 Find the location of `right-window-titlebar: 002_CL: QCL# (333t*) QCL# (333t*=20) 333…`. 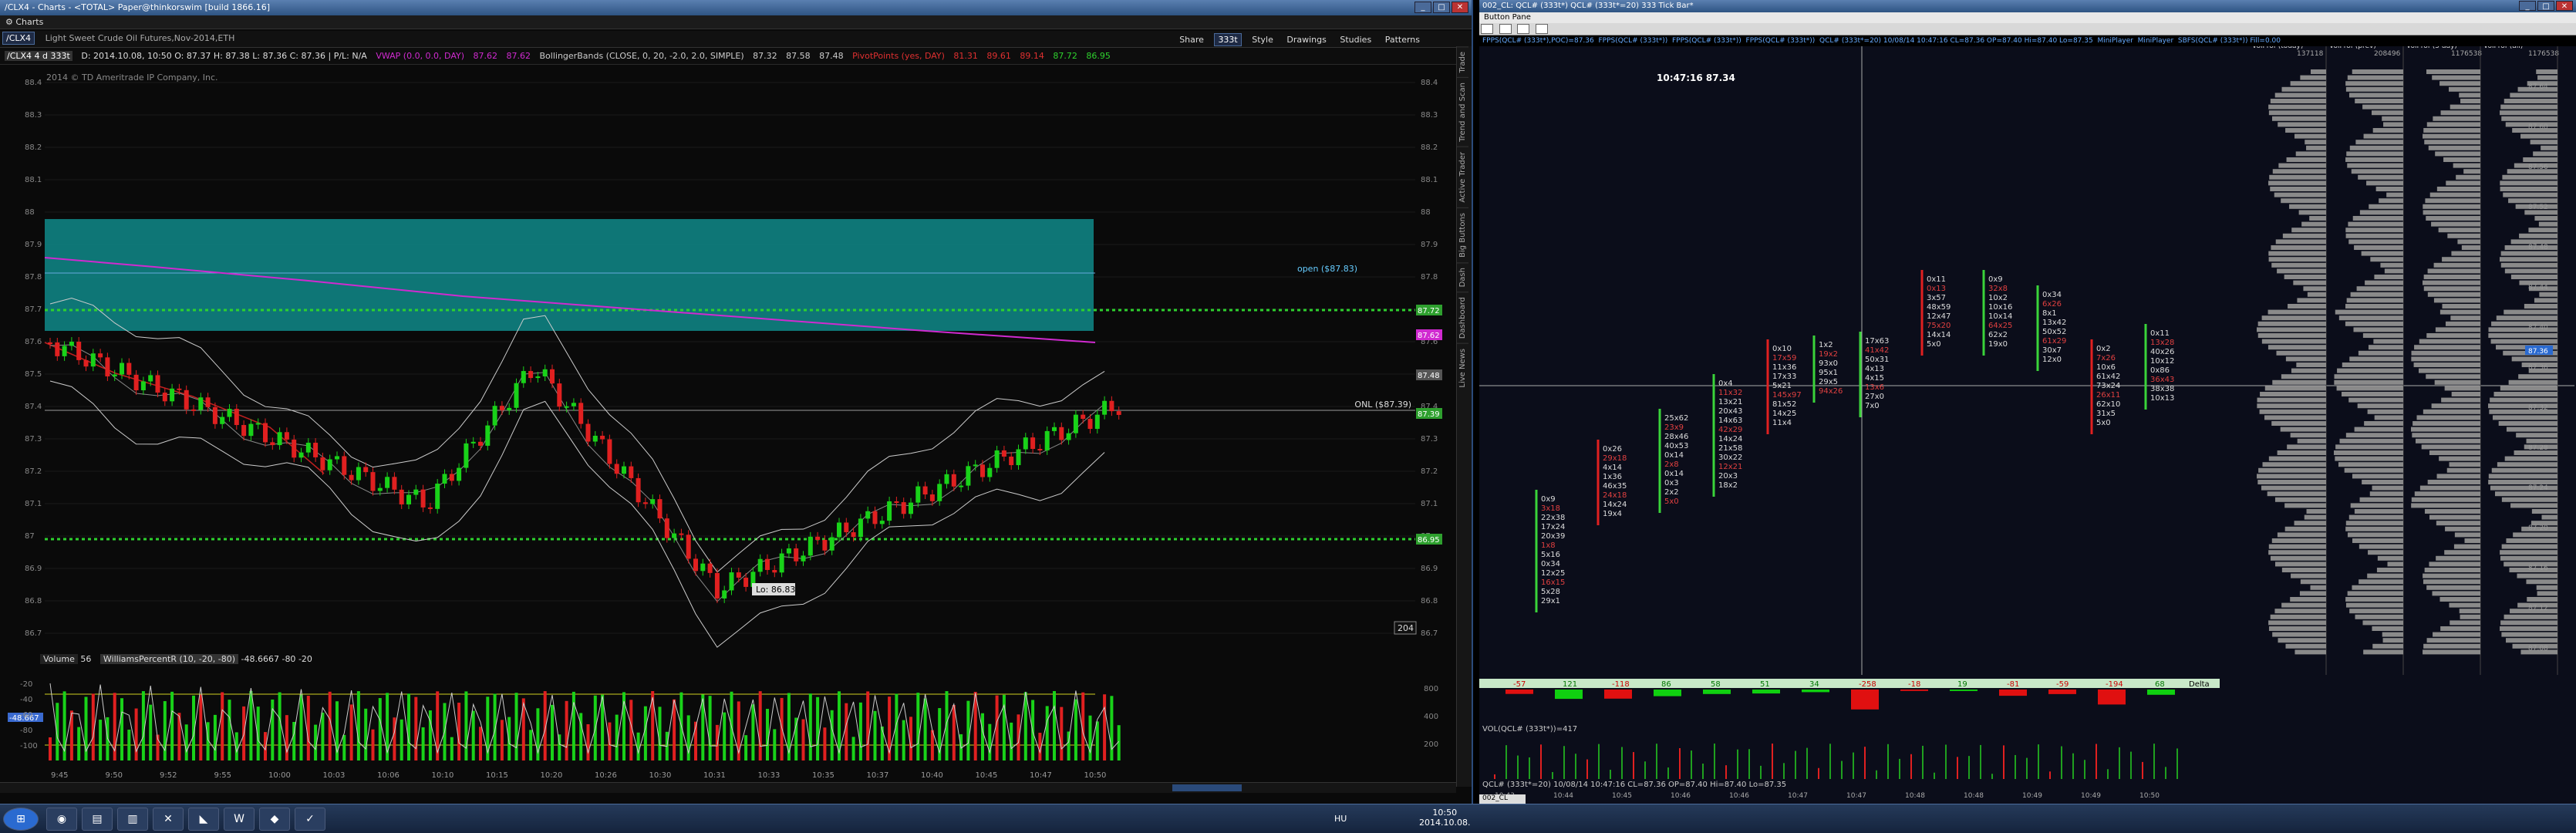

right-window-titlebar: 002_CL: QCL# (333t*) QCL# (333t*=20) 333… is located at coordinates (2027, 6).